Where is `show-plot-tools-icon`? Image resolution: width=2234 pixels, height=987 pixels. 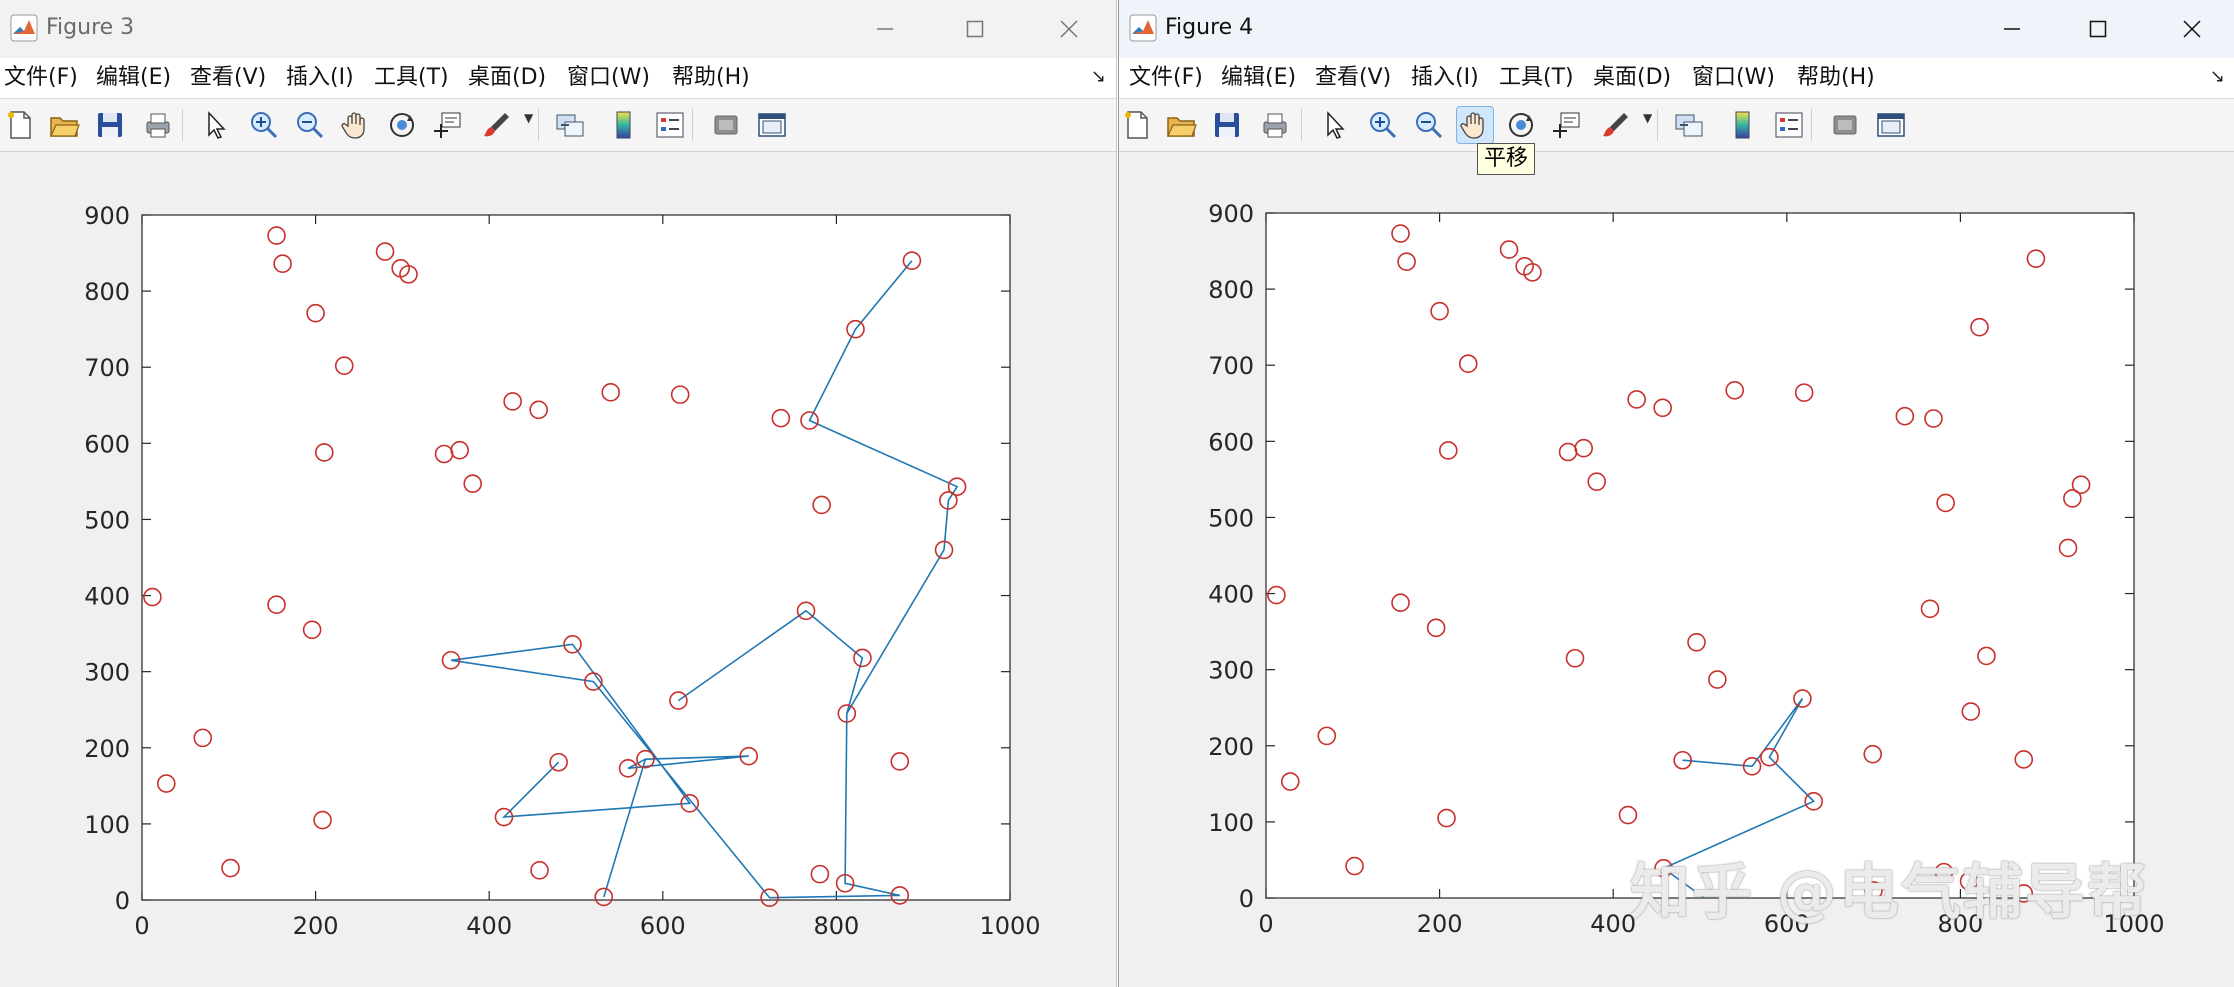 show-plot-tools-icon is located at coordinates (772, 125).